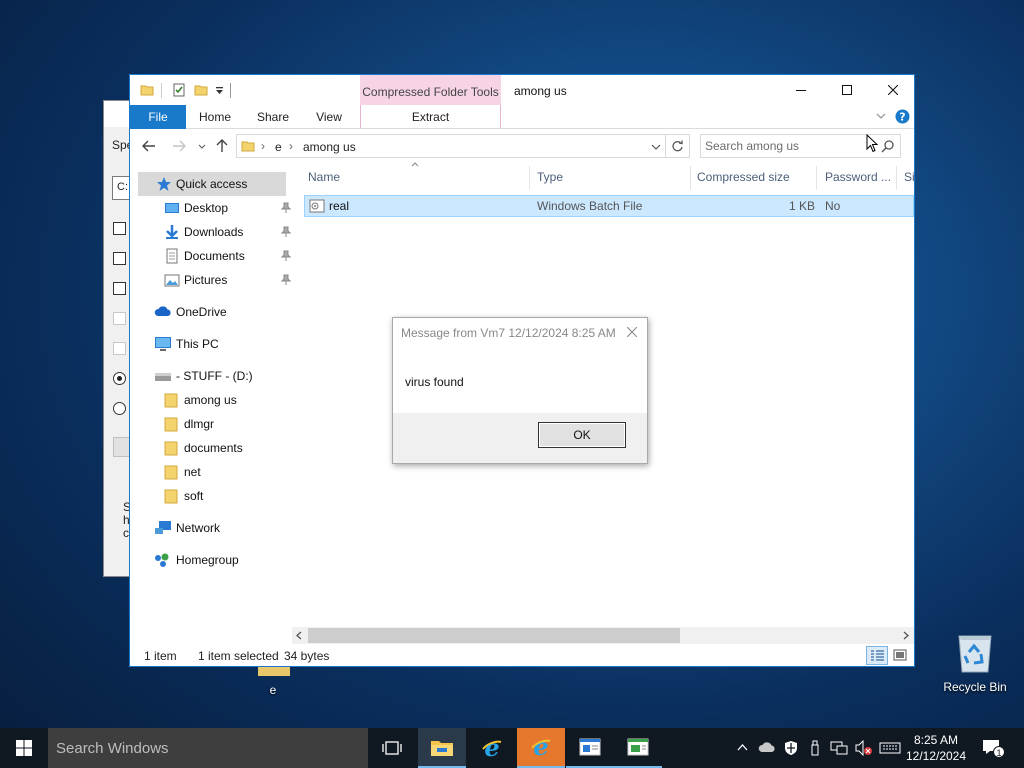 The width and height of the screenshot is (1024, 768). I want to click on details-view-button, so click(877, 655).